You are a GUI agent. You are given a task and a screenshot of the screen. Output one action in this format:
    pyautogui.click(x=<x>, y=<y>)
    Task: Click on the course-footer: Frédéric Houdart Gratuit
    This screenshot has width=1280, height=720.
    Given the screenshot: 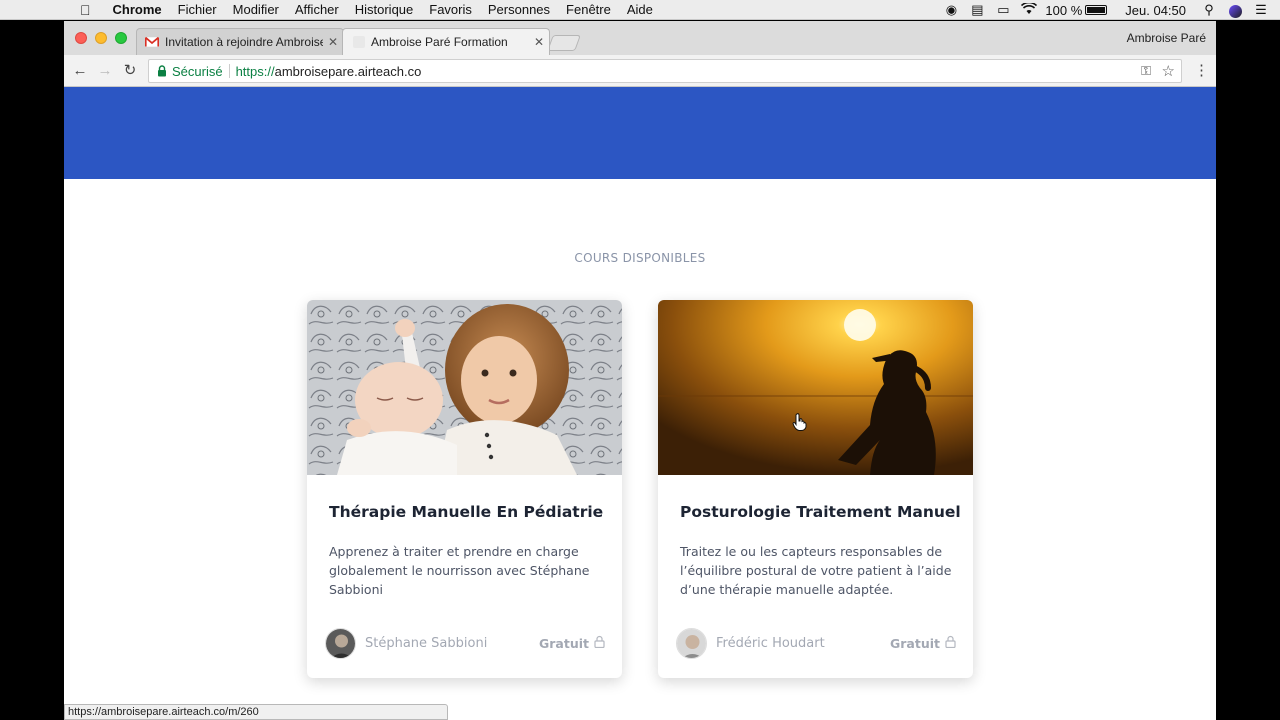 What is the action you would take?
    pyautogui.click(x=816, y=644)
    